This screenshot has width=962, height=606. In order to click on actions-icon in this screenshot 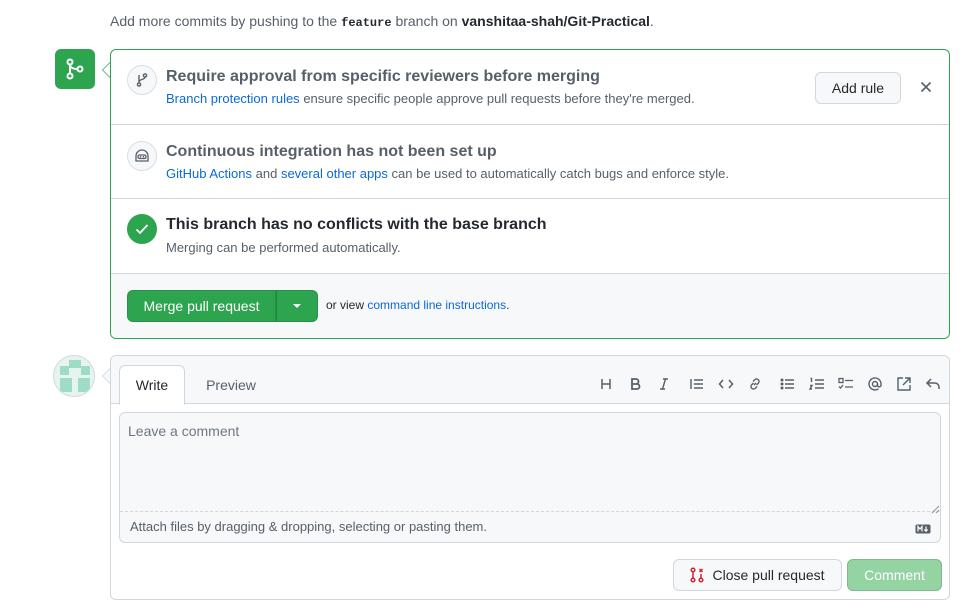, I will do `click(142, 156)`.